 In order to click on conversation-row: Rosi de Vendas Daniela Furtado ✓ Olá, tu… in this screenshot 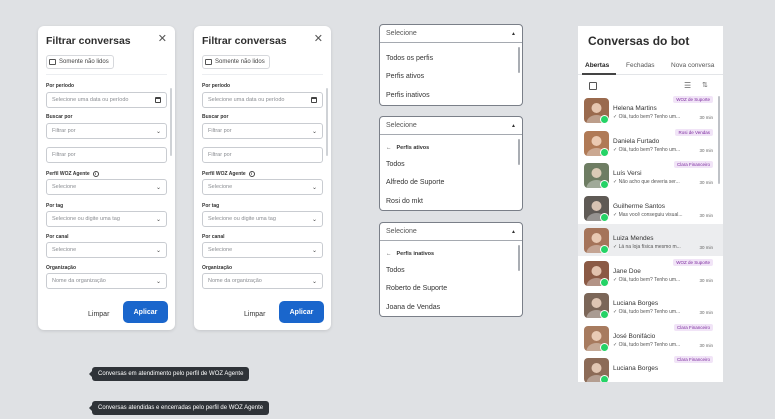, I will do `click(650, 143)`.